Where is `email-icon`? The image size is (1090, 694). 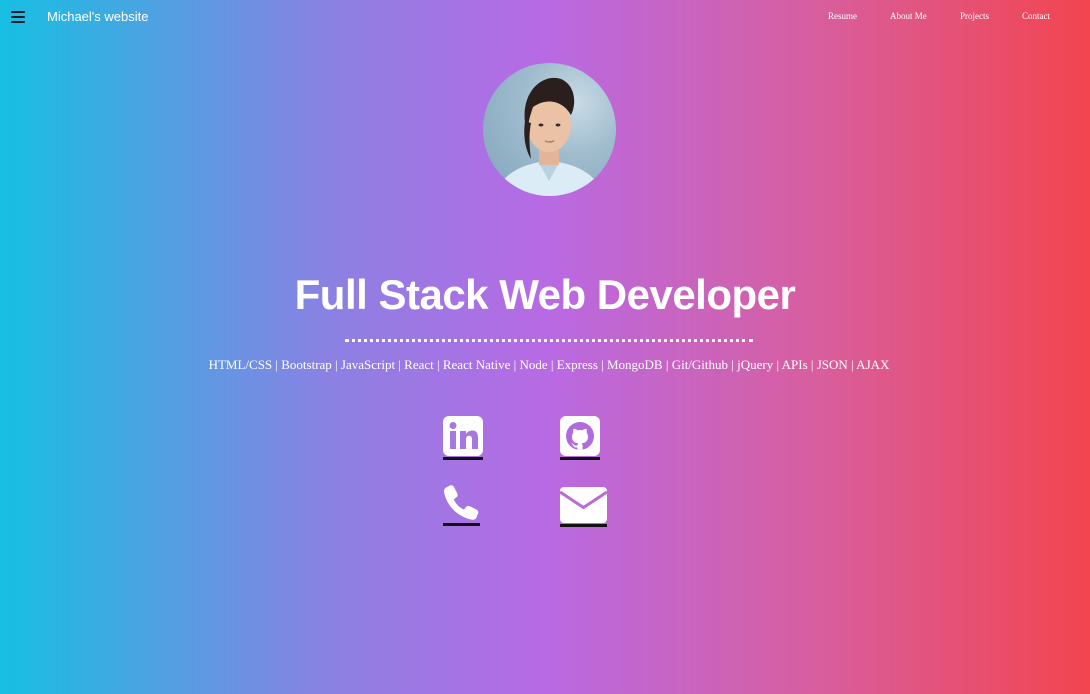
email-icon is located at coordinates (583, 505).